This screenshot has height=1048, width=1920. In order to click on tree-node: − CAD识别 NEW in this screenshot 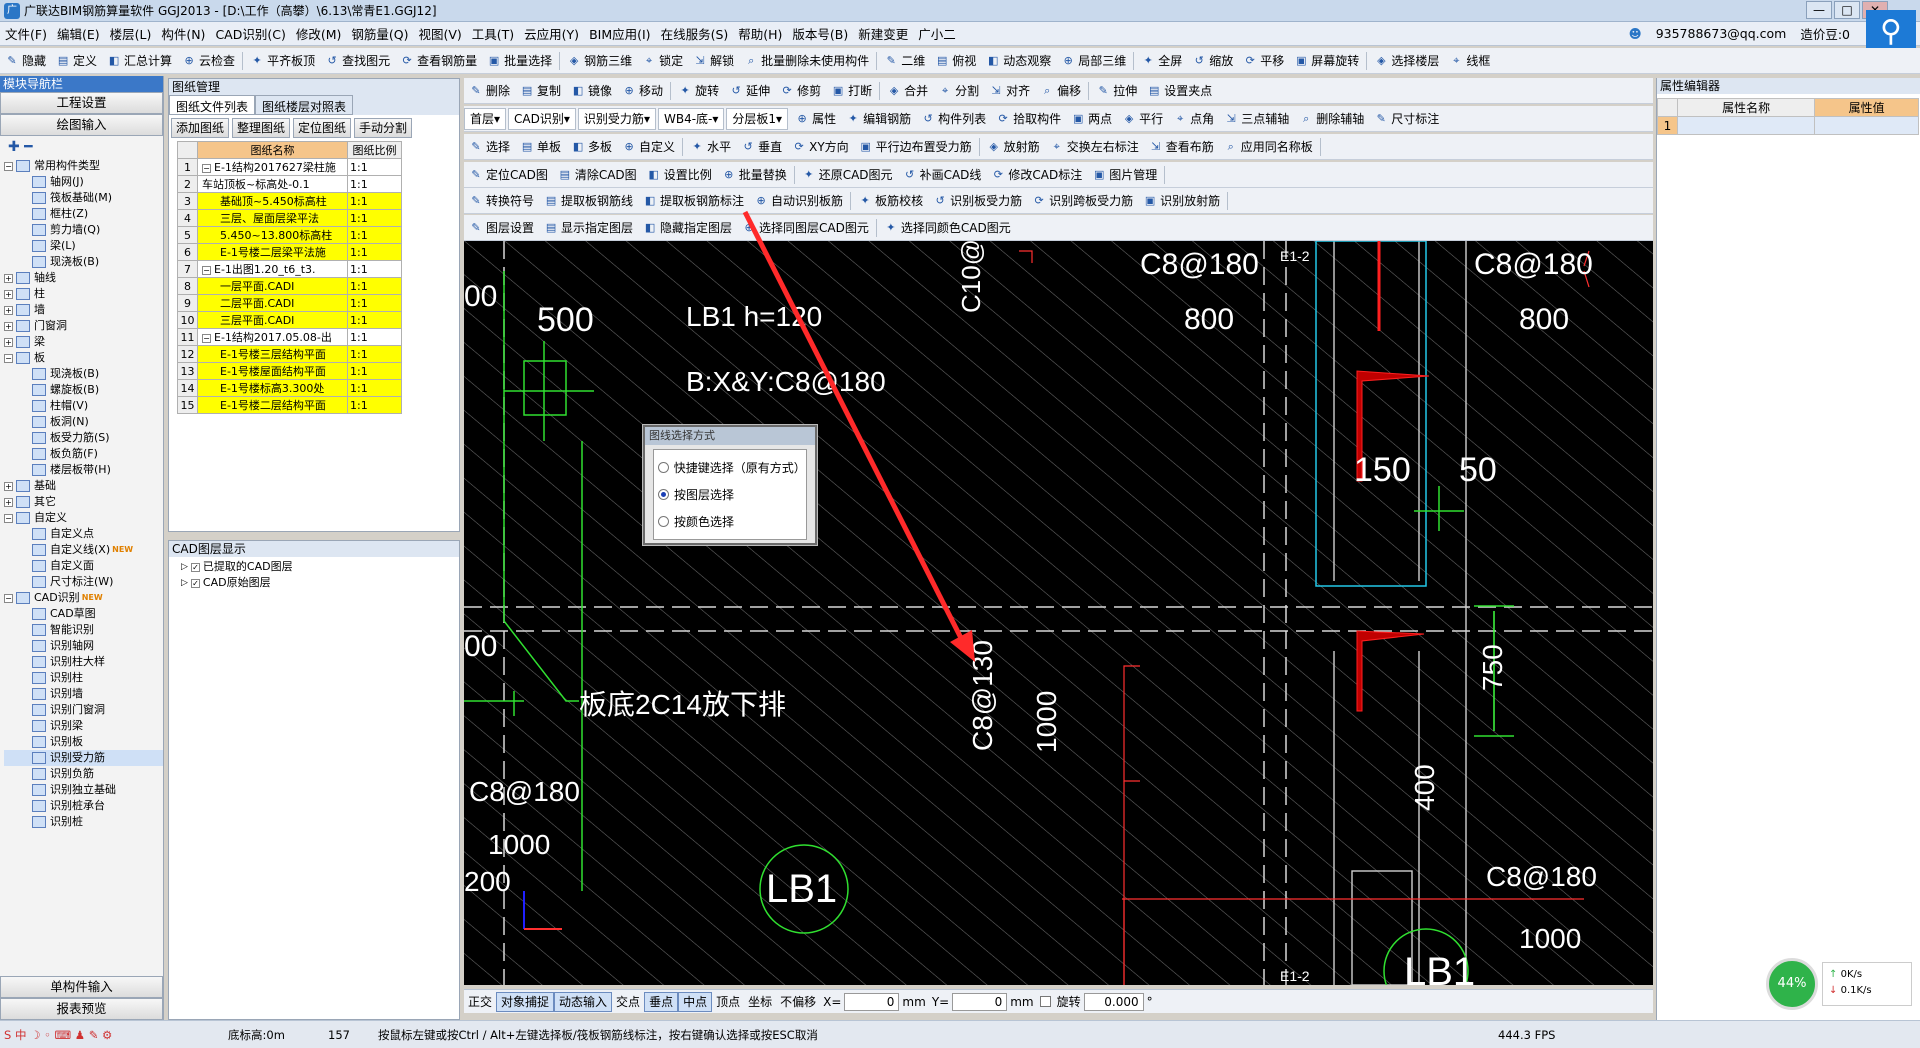, I will do `click(83, 598)`.